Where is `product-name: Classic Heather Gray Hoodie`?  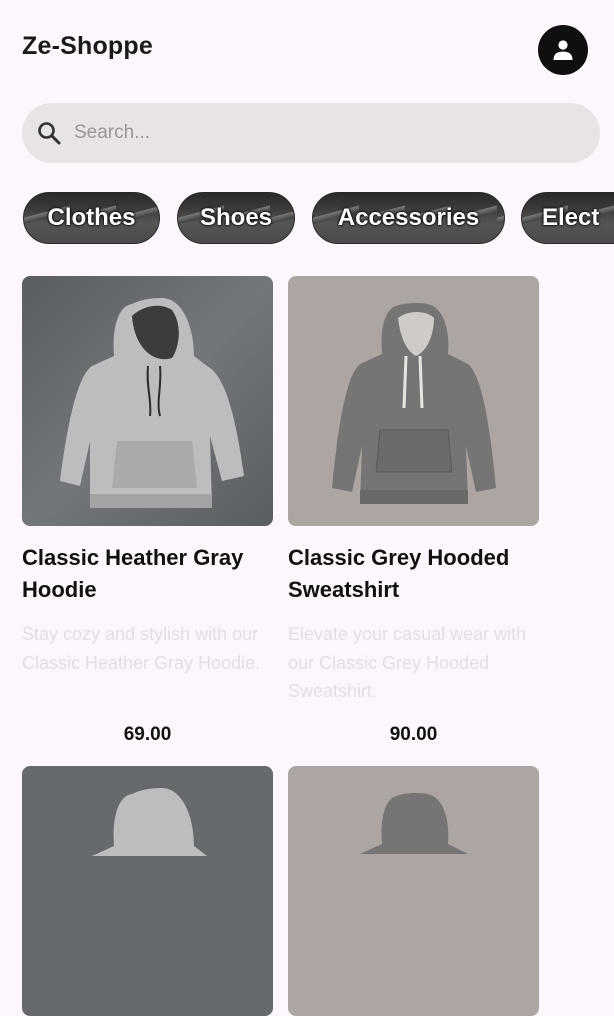
product-name: Classic Heather Gray Hoodie is located at coordinates (147, 574).